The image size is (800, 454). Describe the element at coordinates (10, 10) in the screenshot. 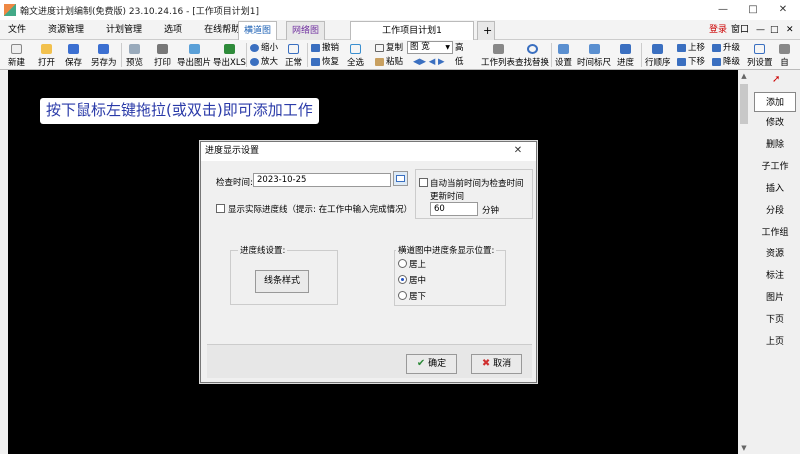

I see `app-logo-icon` at that location.